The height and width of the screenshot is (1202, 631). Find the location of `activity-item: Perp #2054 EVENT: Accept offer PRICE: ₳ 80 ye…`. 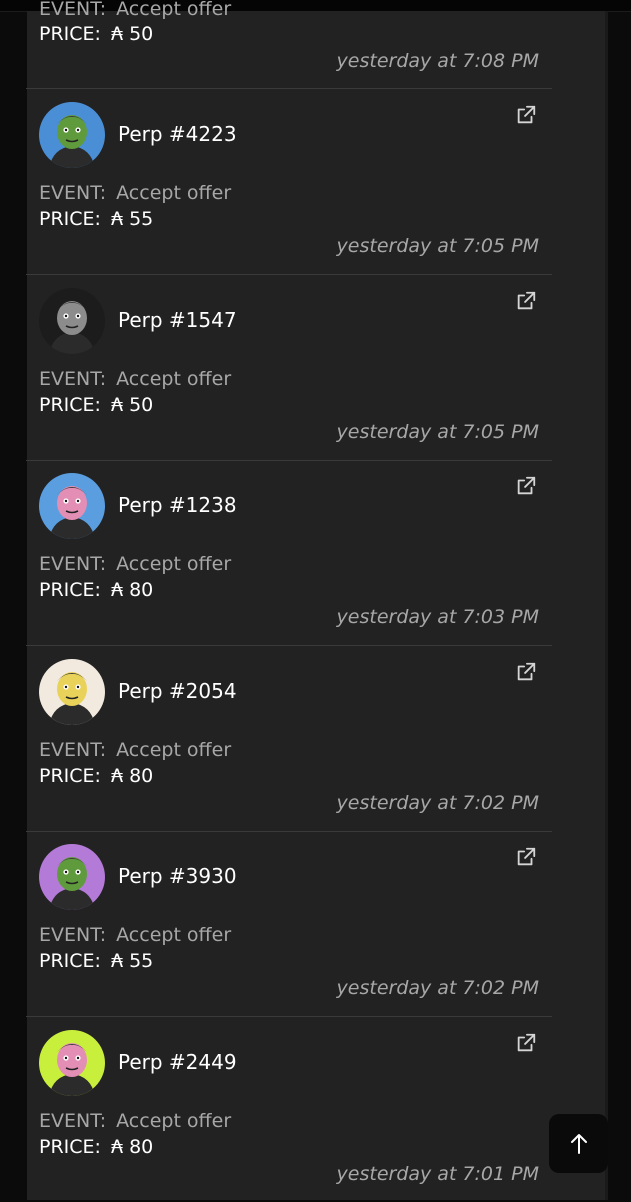

activity-item: Perp #2054 EVENT: Accept offer PRICE: ₳ 80 ye… is located at coordinates (289, 738).